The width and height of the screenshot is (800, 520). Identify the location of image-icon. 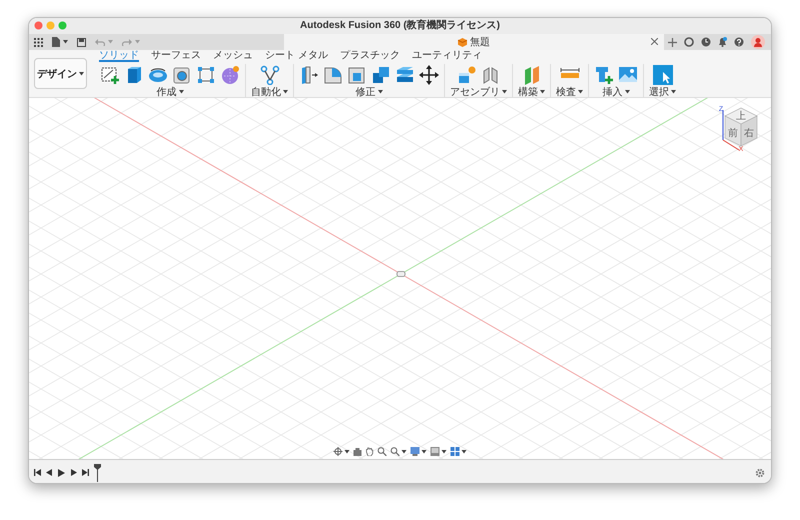
(628, 74).